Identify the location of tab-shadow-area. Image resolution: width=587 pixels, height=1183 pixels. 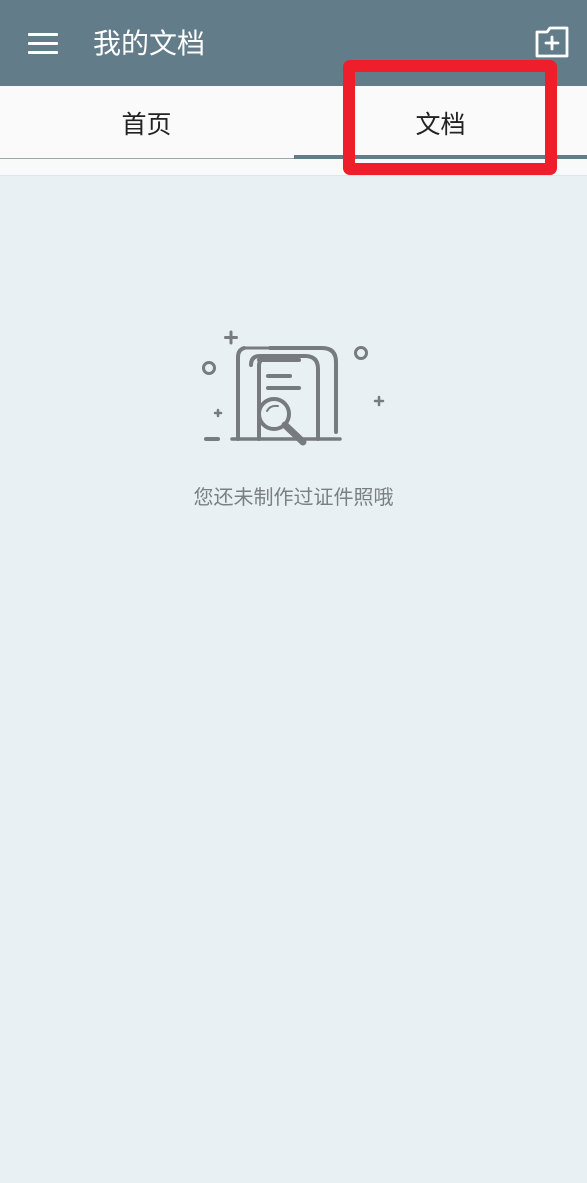
(293, 168).